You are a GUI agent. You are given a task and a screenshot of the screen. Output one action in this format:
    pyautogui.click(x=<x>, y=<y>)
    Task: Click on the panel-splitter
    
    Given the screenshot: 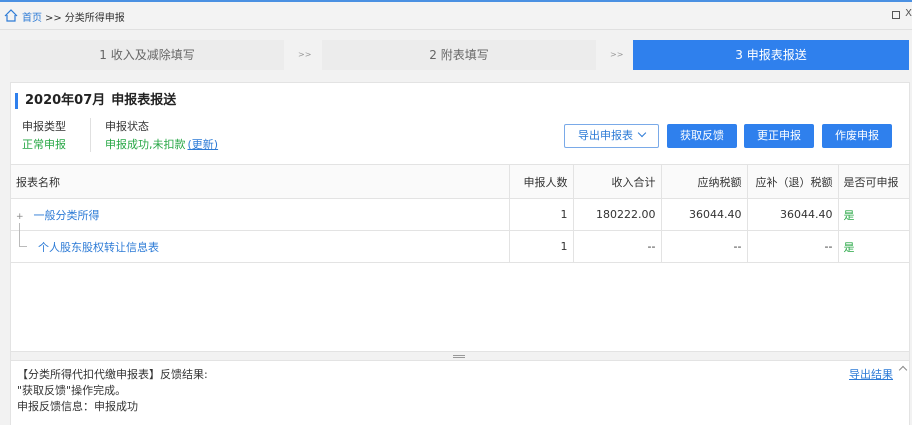 What is the action you would take?
    pyautogui.click(x=460, y=356)
    